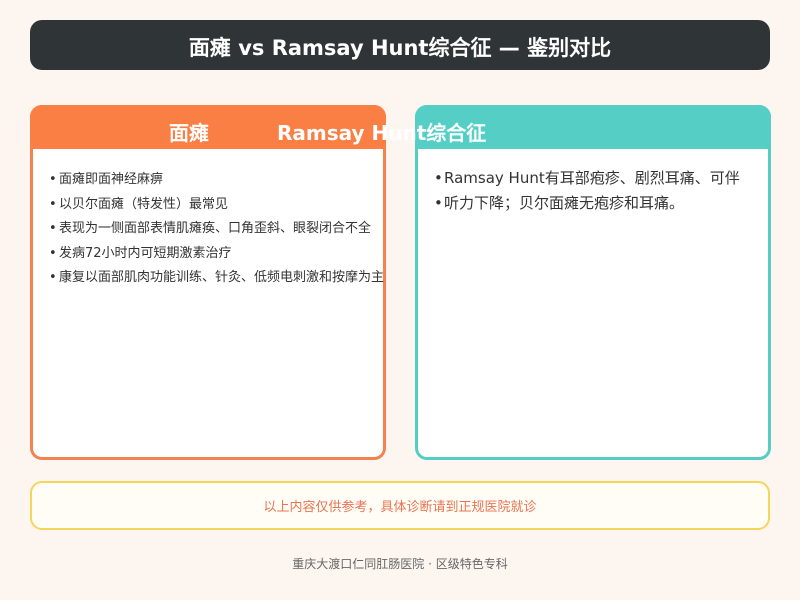 The height and width of the screenshot is (600, 800). I want to click on list-item: • 表现为一侧面部表情肌瘫痪、口角歪斜、眼裂闭合不全, so click(216, 229).